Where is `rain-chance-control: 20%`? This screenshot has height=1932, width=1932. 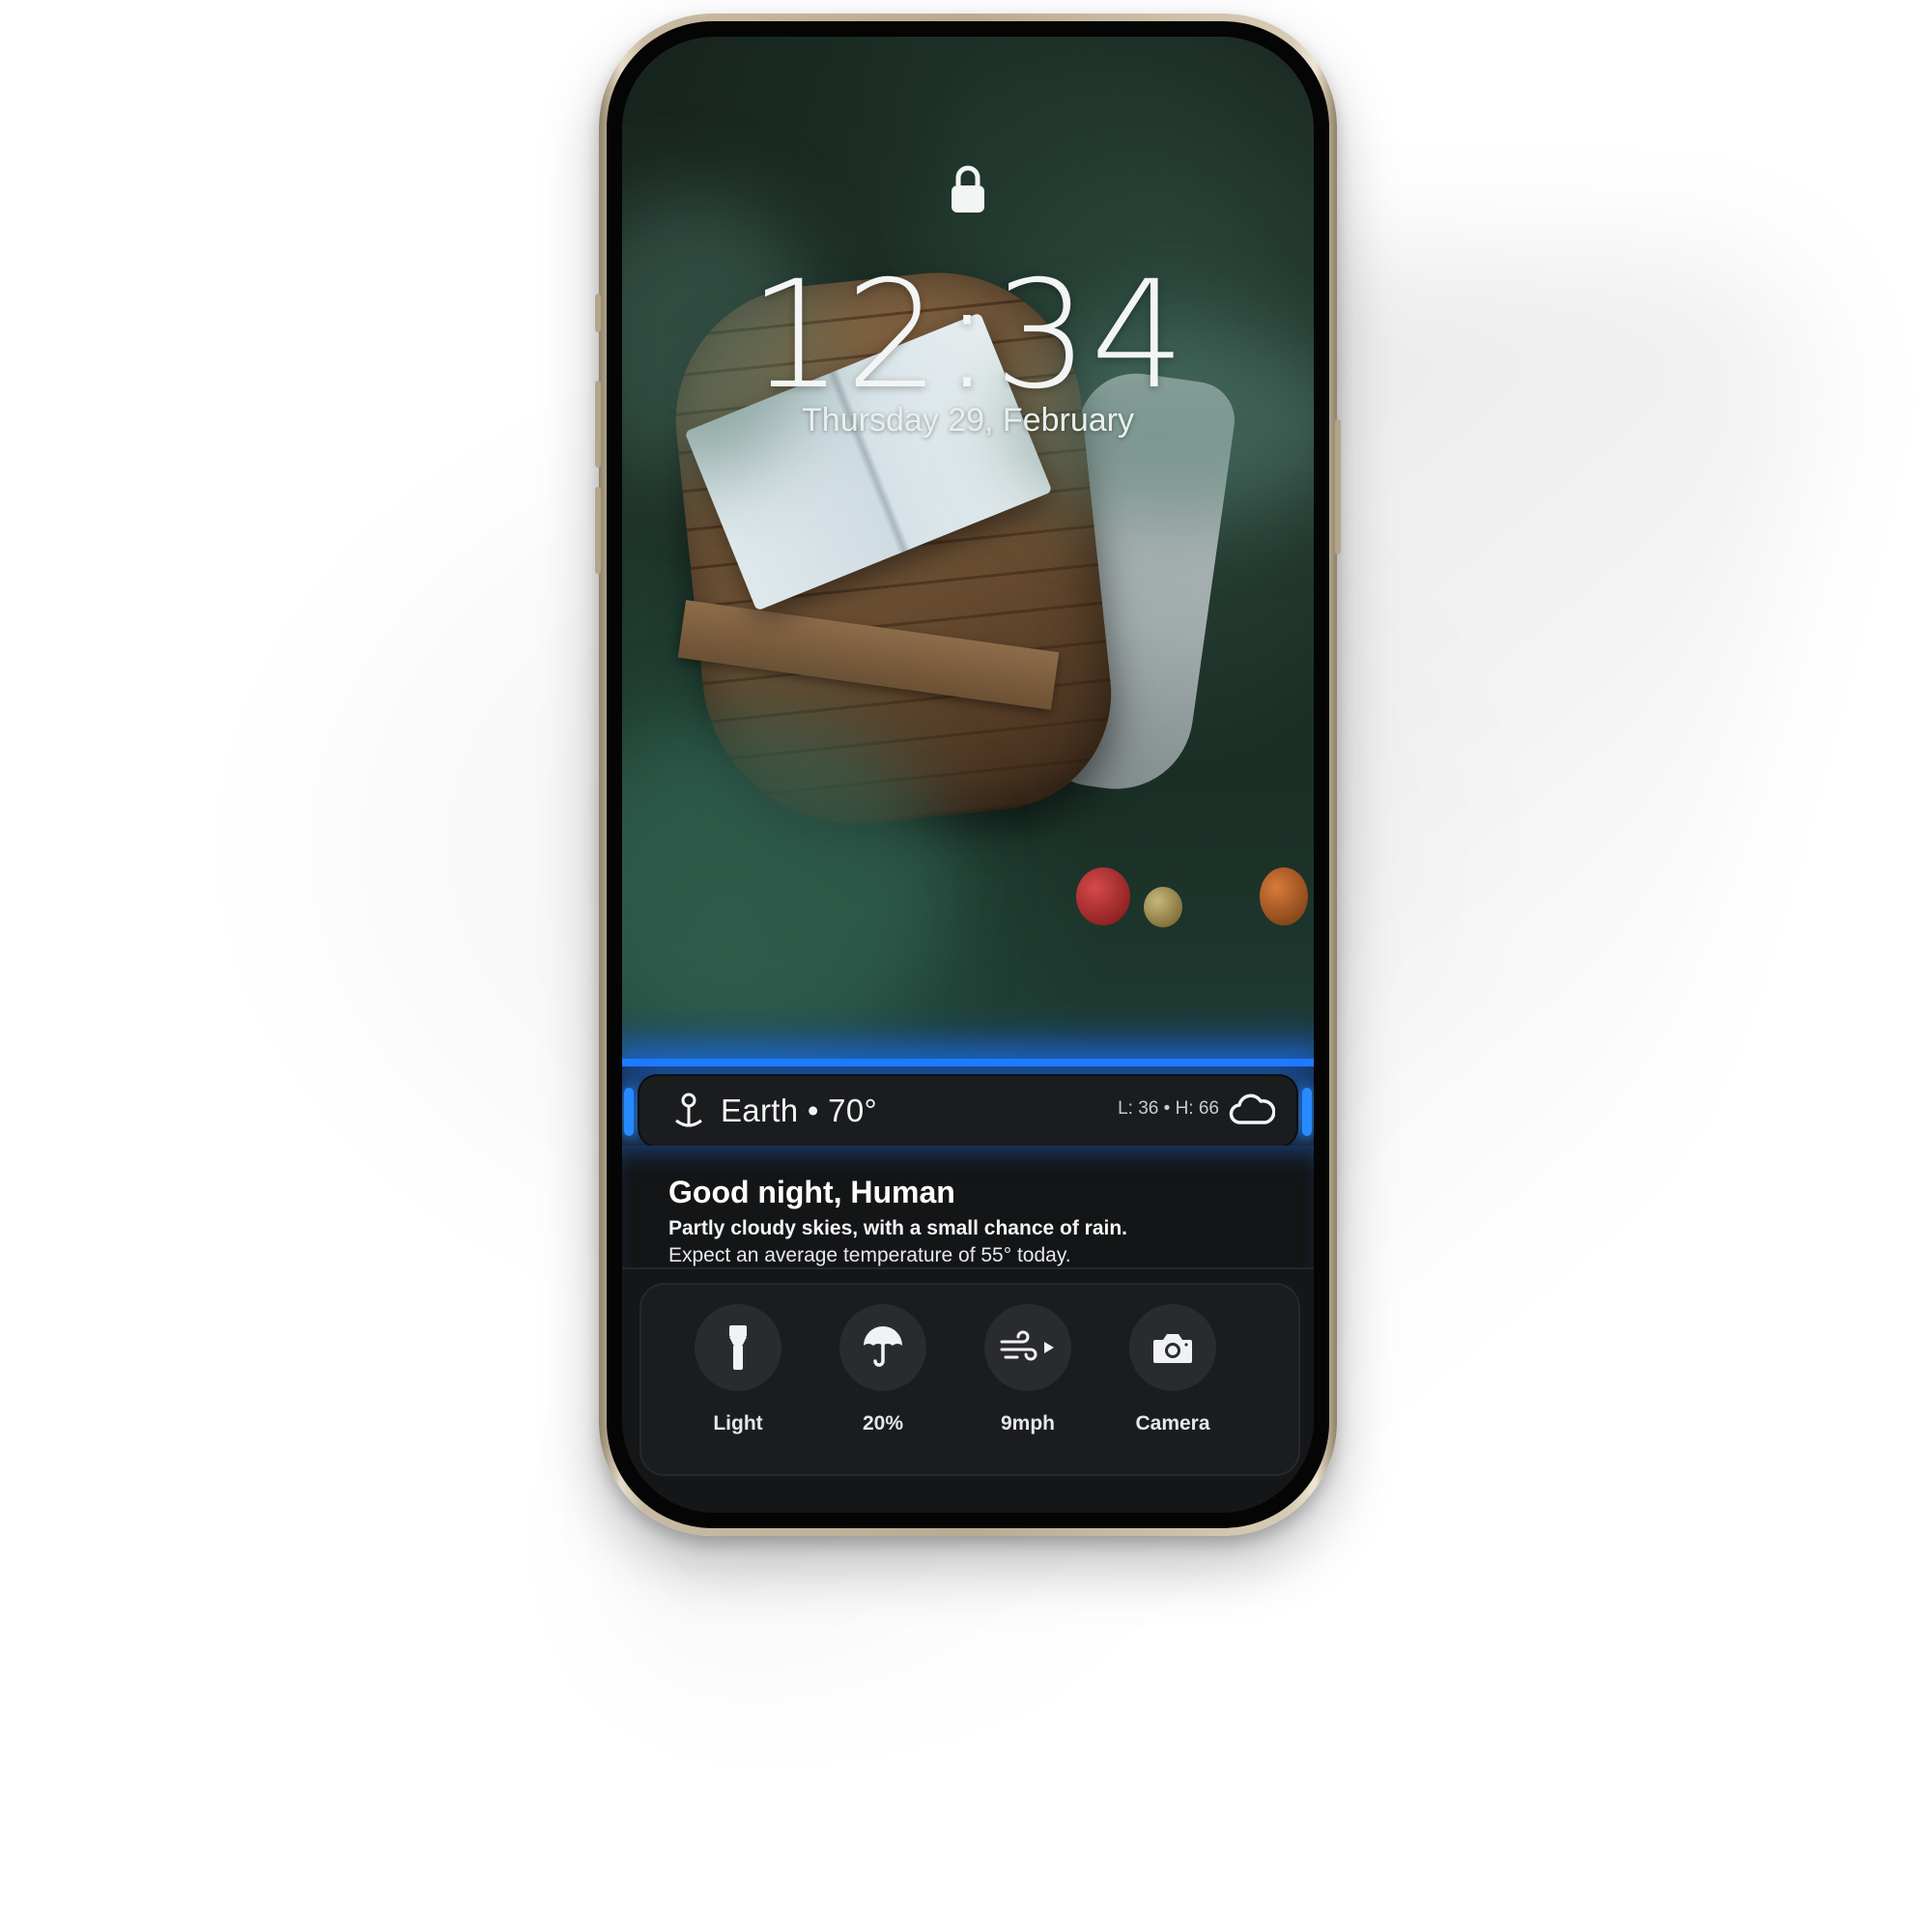 rain-chance-control: 20% is located at coordinates (883, 1369).